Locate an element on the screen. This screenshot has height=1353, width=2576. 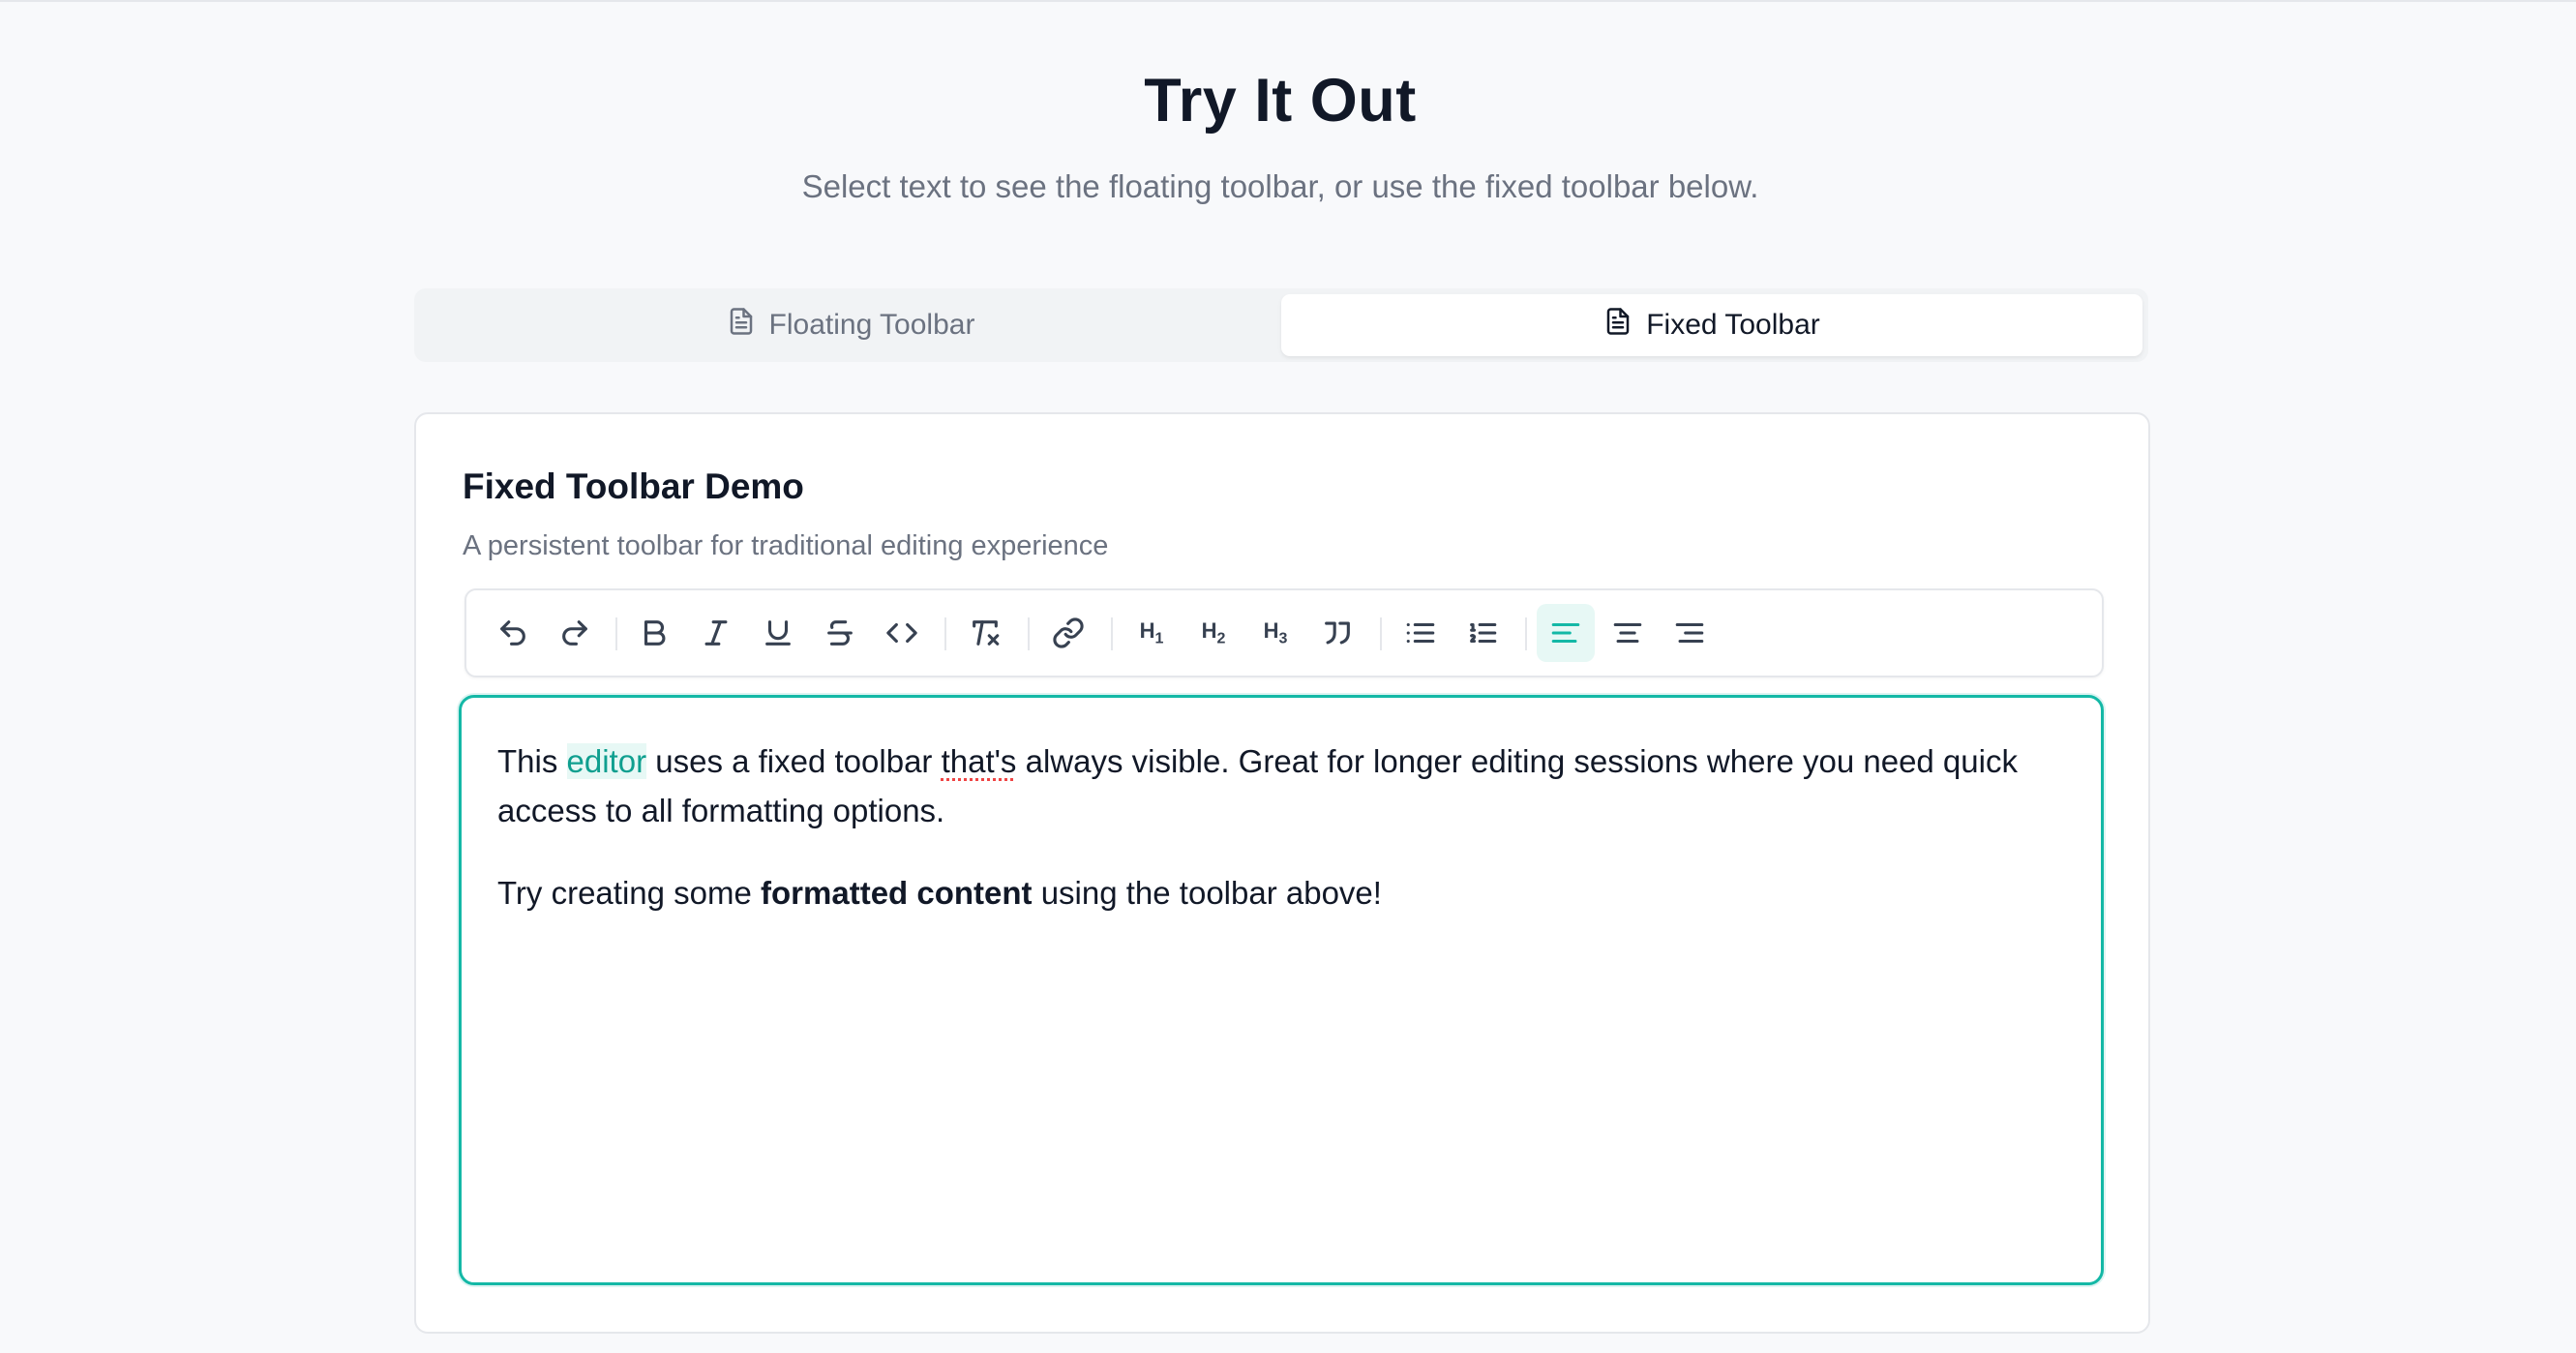
undo-button is located at coordinates (513, 633).